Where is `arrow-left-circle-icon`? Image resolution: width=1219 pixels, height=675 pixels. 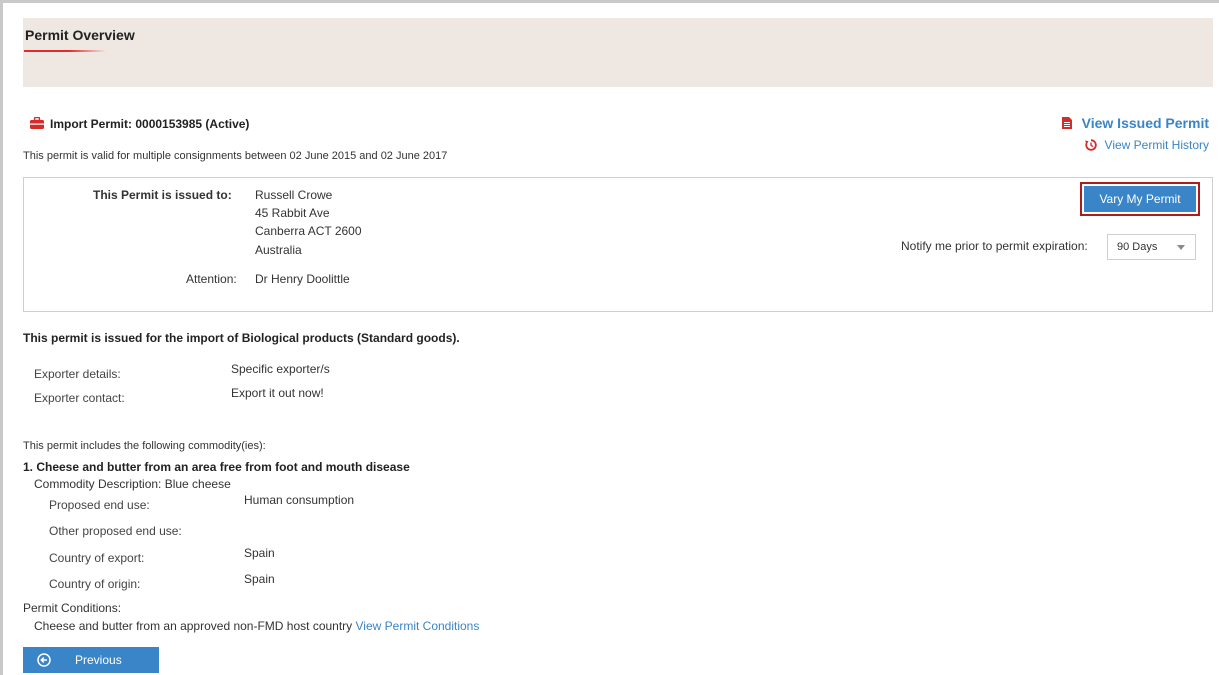 arrow-left-circle-icon is located at coordinates (44, 660).